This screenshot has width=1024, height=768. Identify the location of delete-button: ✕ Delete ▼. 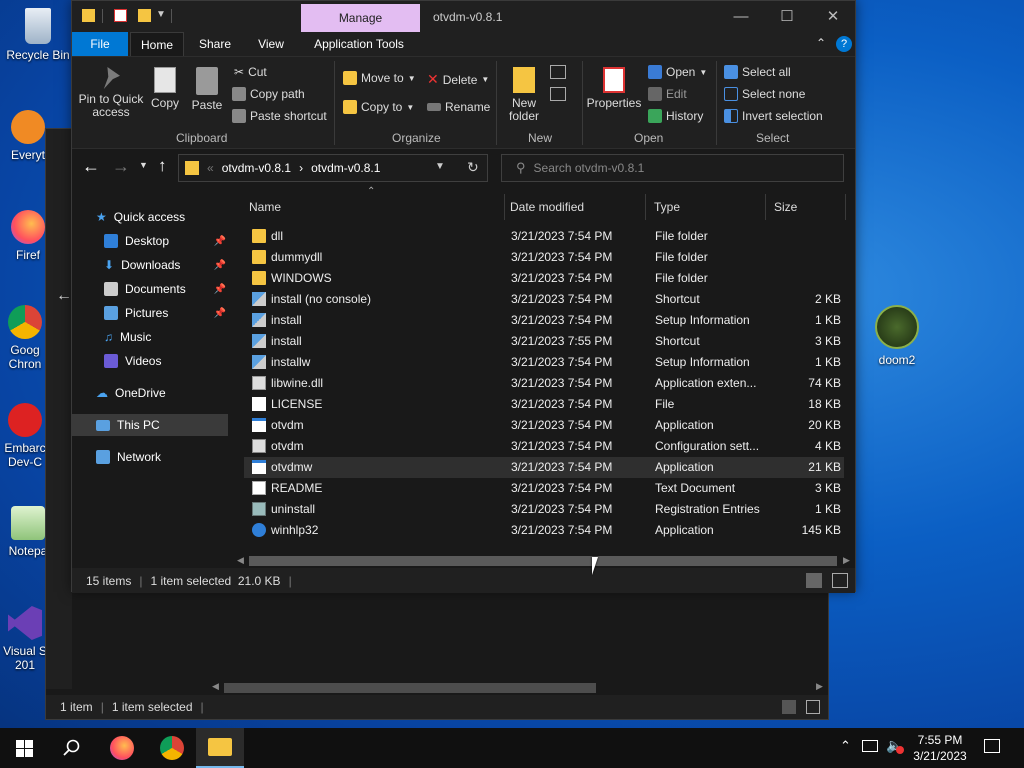
(458, 79).